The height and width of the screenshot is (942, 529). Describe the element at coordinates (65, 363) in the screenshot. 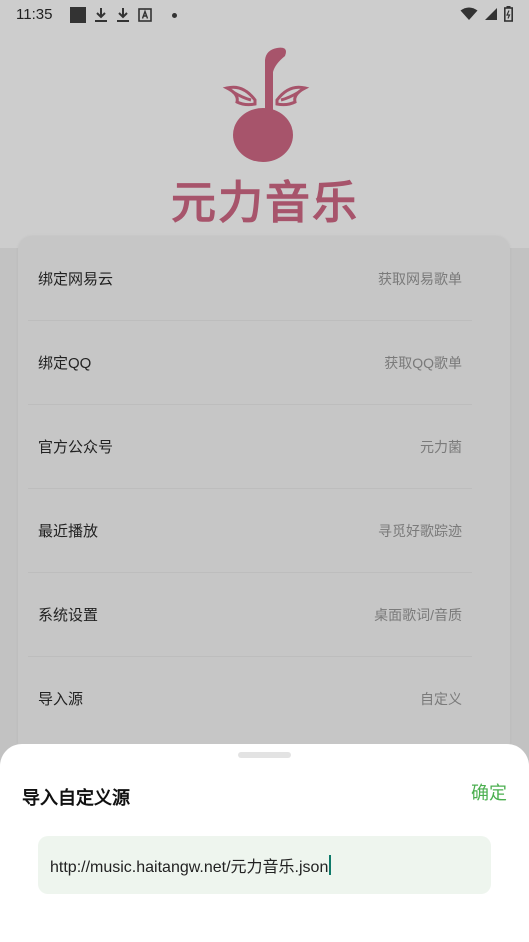

I see `menu-item-label: 绑定QQ` at that location.